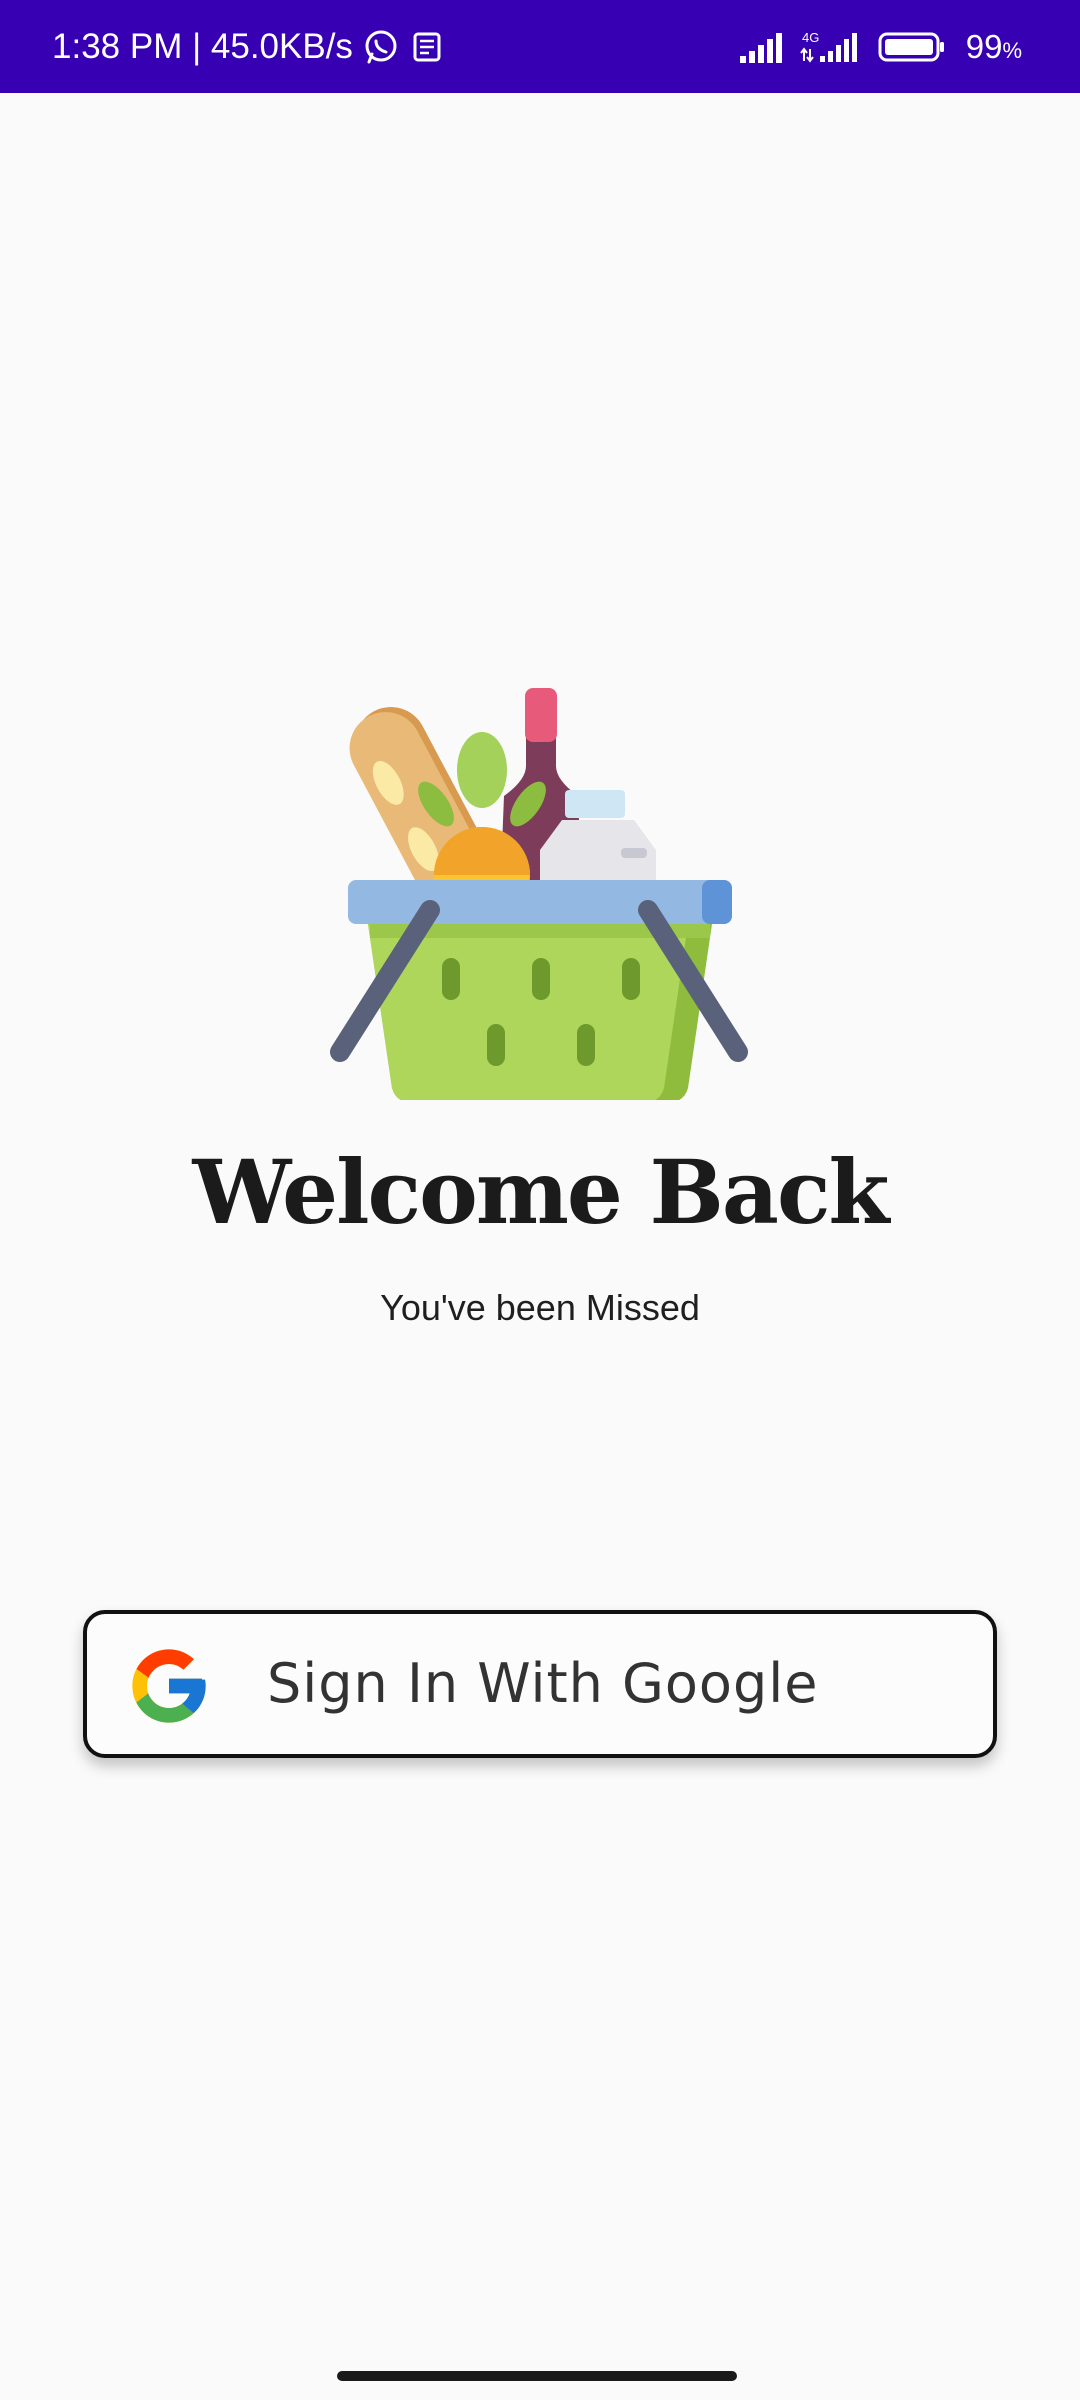 This screenshot has height=2400, width=1080. Describe the element at coordinates (1012, 50) in the screenshot. I see `battery-unit: %` at that location.